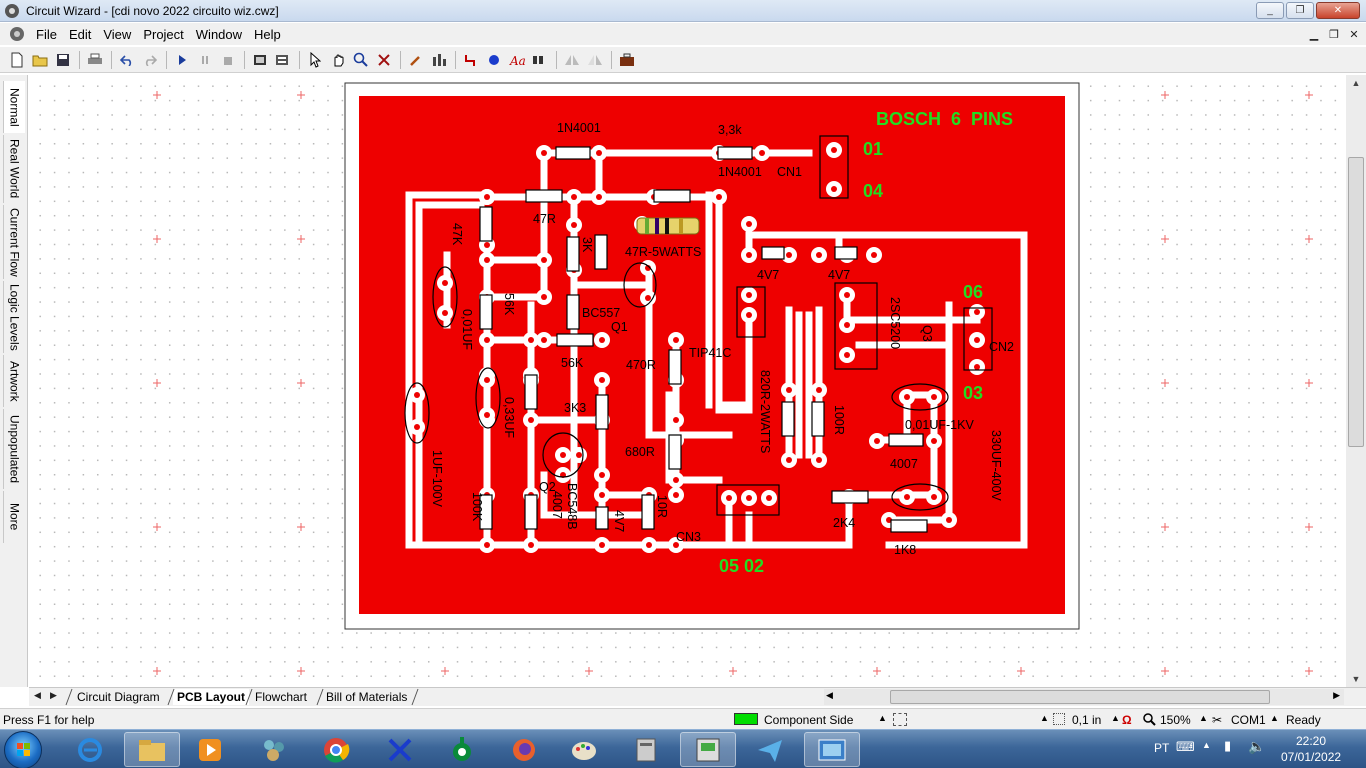  Describe the element at coordinates (1161, 748) in the screenshot. I see `language-indicator: PT` at that location.